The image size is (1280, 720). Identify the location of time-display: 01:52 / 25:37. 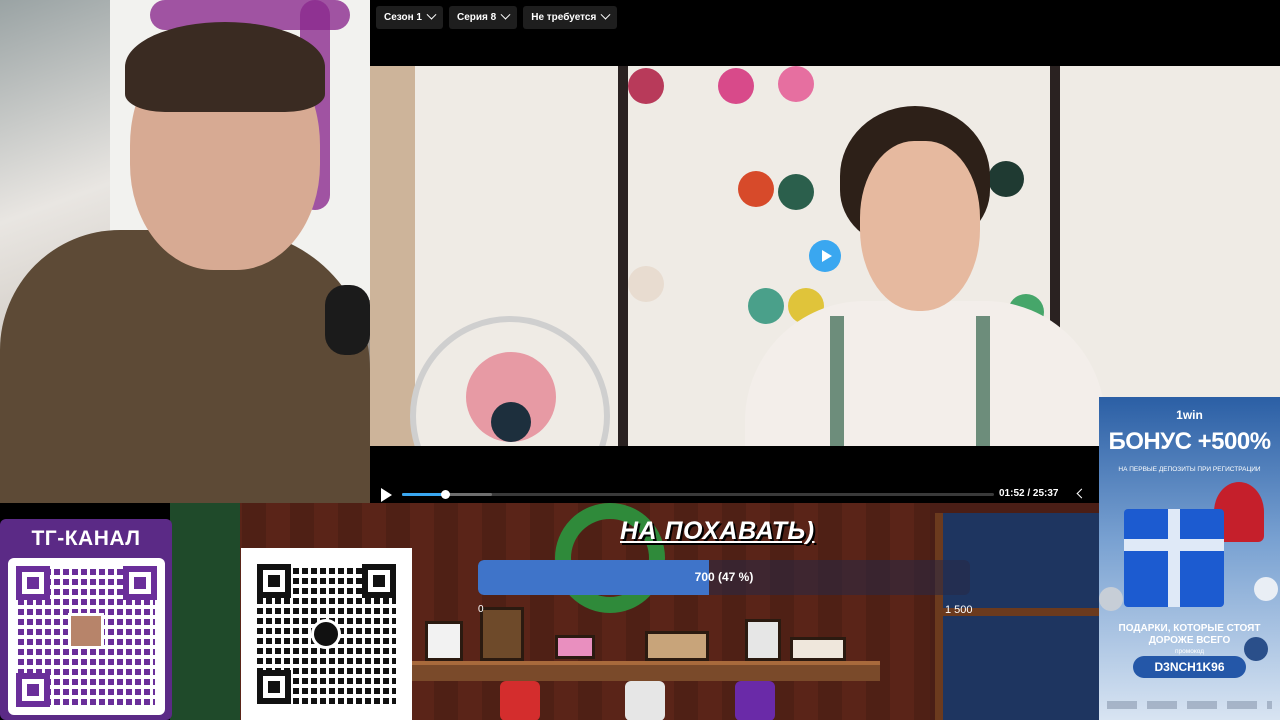
(1029, 493).